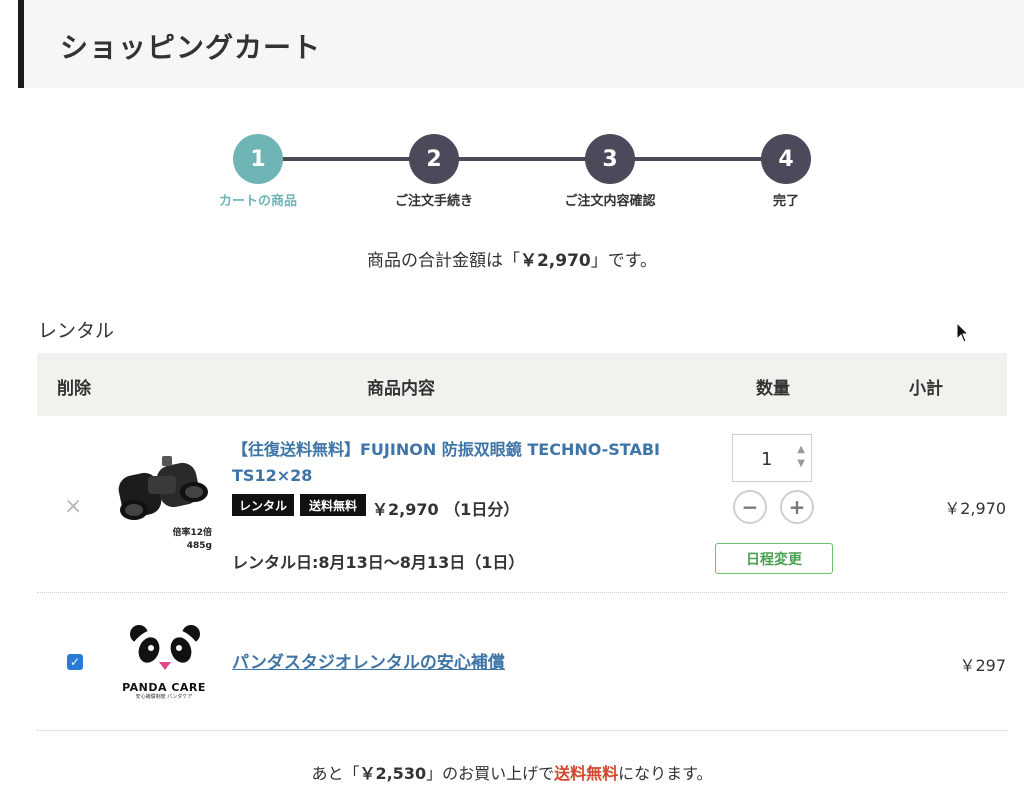  Describe the element at coordinates (801, 457) in the screenshot. I see `spinner-arrows-icon: ▲ ▼` at that location.